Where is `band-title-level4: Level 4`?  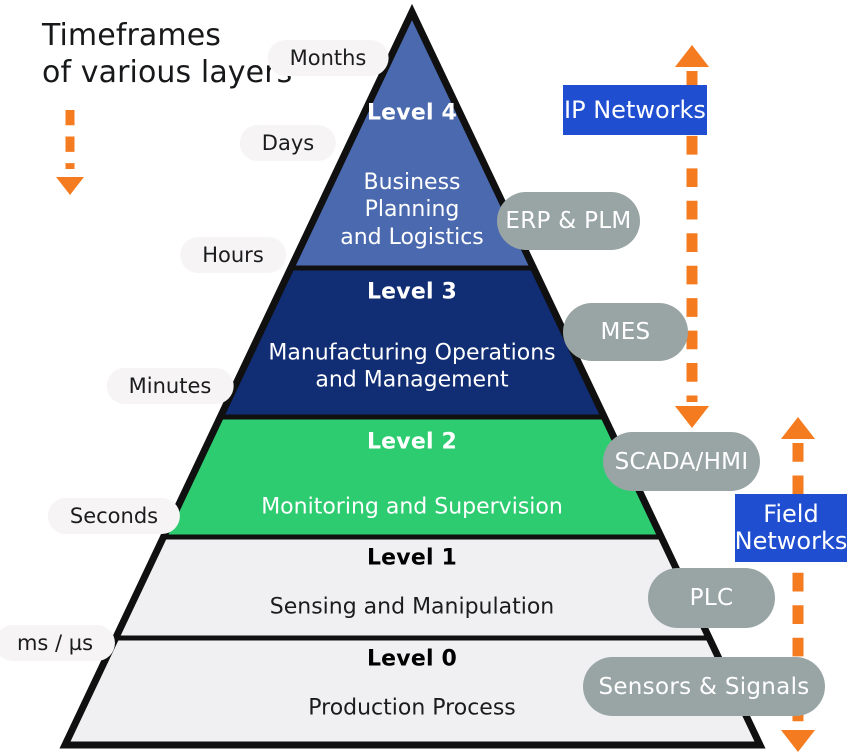 band-title-level4: Level 4 is located at coordinates (412, 113).